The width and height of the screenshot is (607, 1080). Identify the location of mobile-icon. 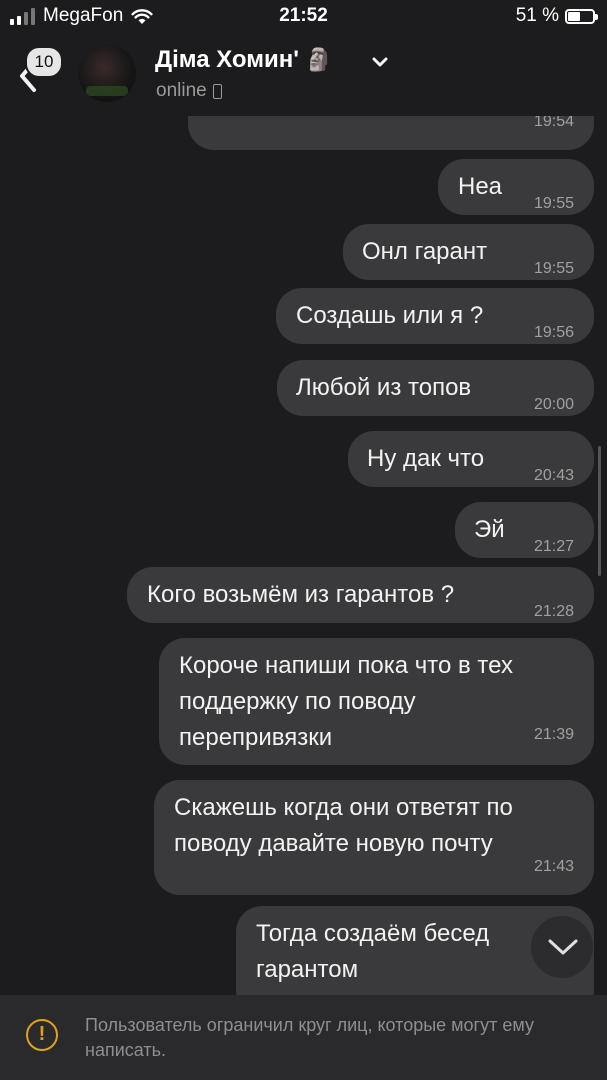
(217, 91).